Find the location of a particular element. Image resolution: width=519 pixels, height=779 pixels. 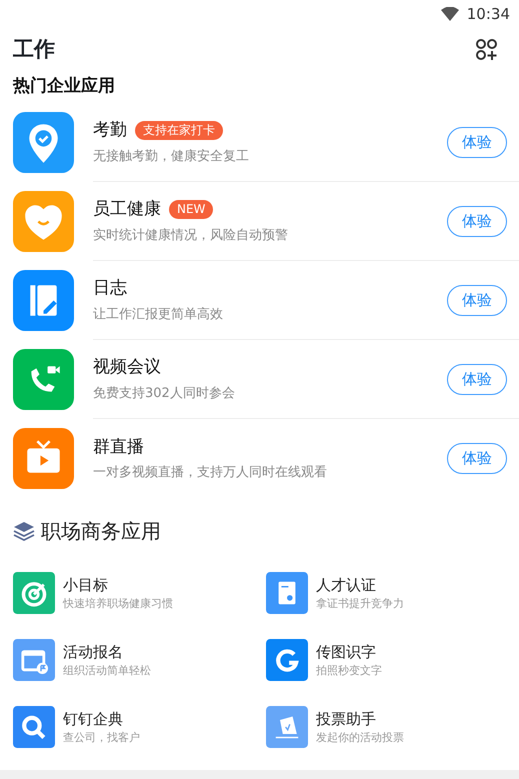

app-description: 无接触考勤，健康安全复工 is located at coordinates (171, 157).